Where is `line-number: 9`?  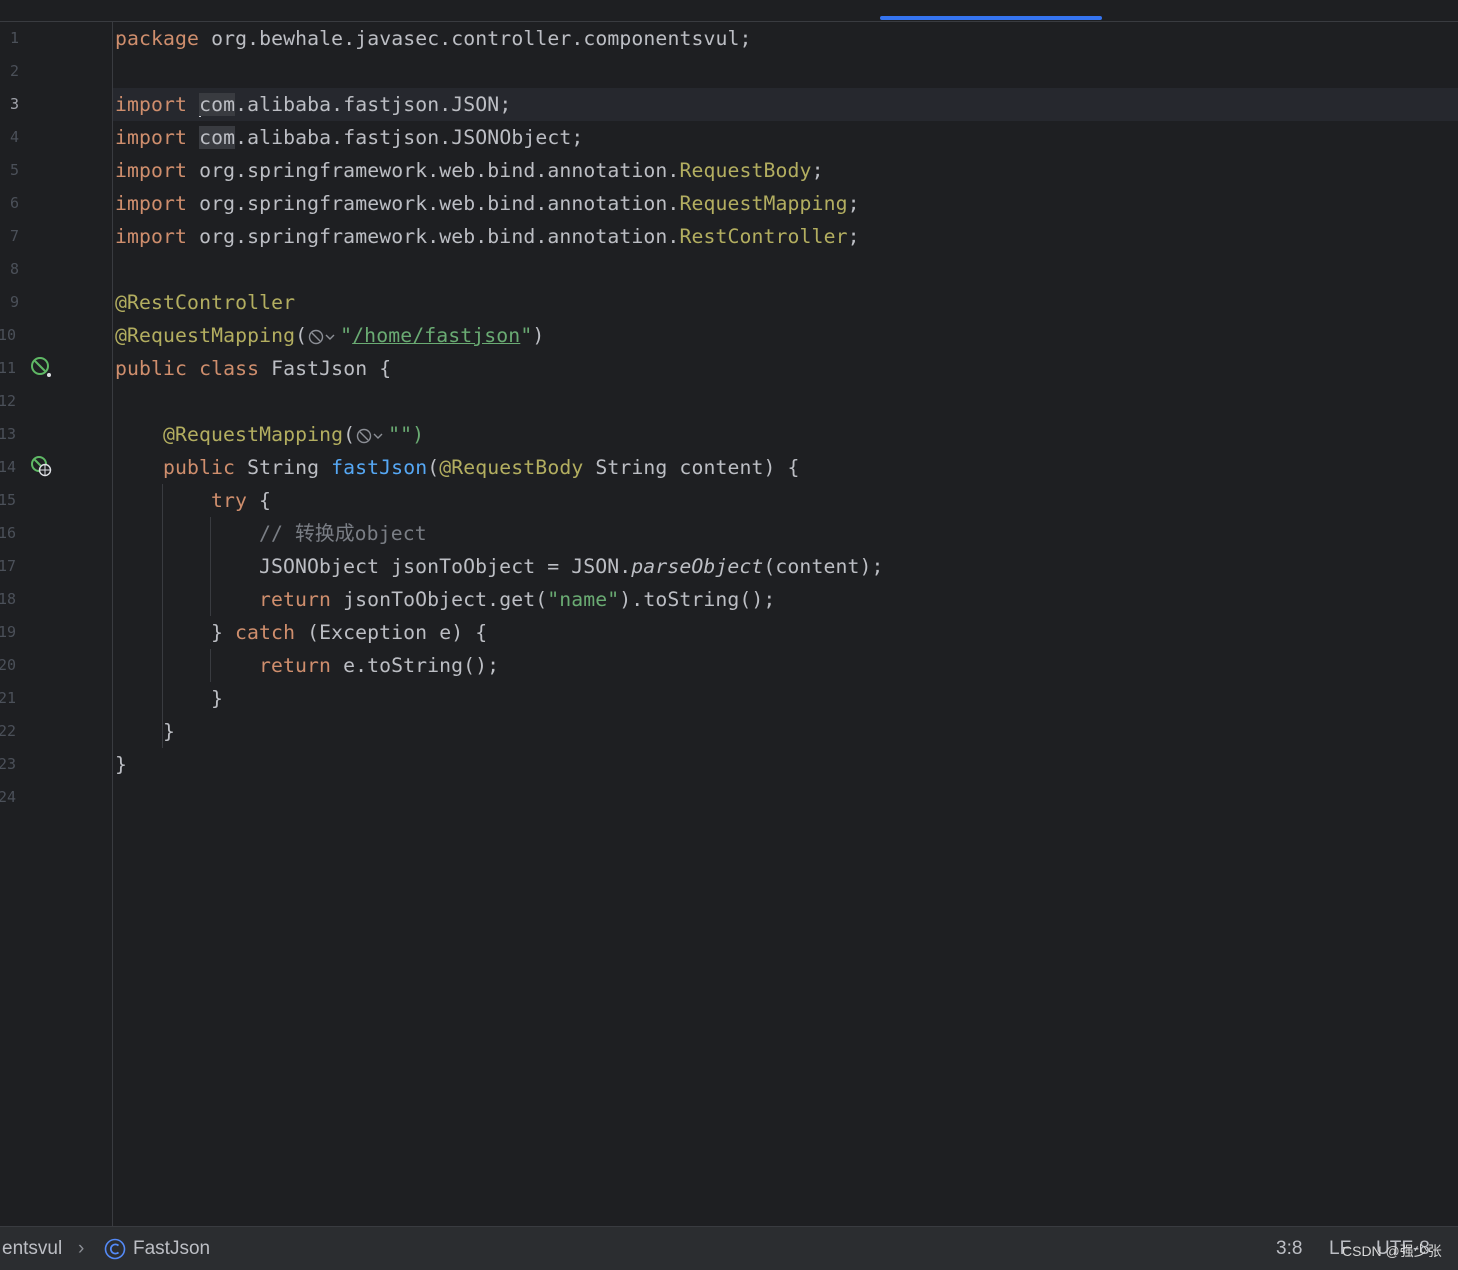 line-number: 9 is located at coordinates (15, 302).